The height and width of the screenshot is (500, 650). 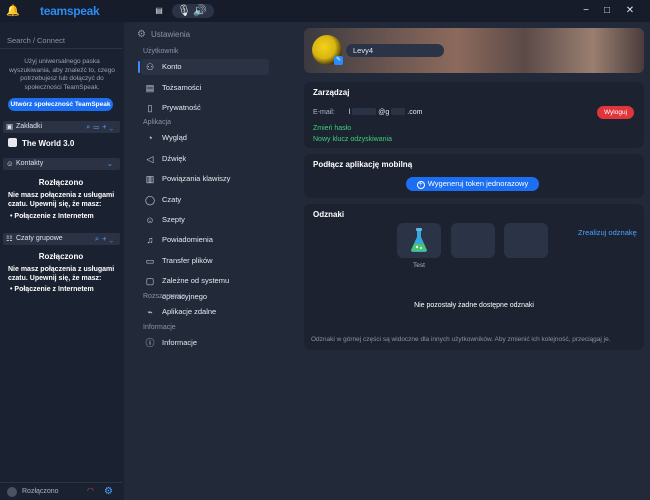 What do you see at coordinates (150, 240) in the screenshot?
I see `bell-icon: ♫` at bounding box center [150, 240].